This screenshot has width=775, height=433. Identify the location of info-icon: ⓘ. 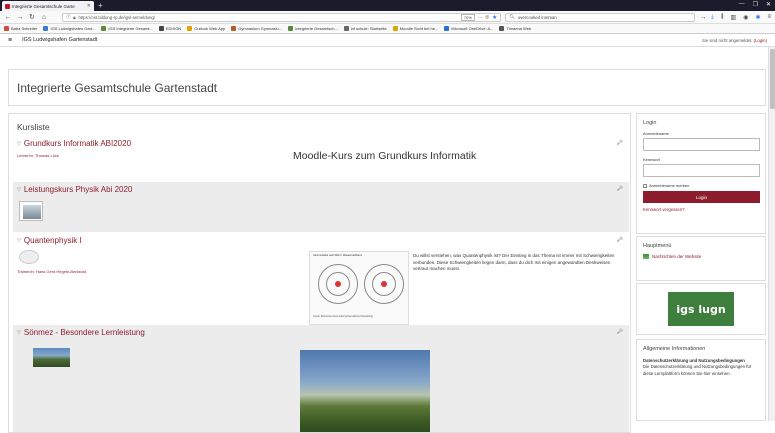
(68, 17).